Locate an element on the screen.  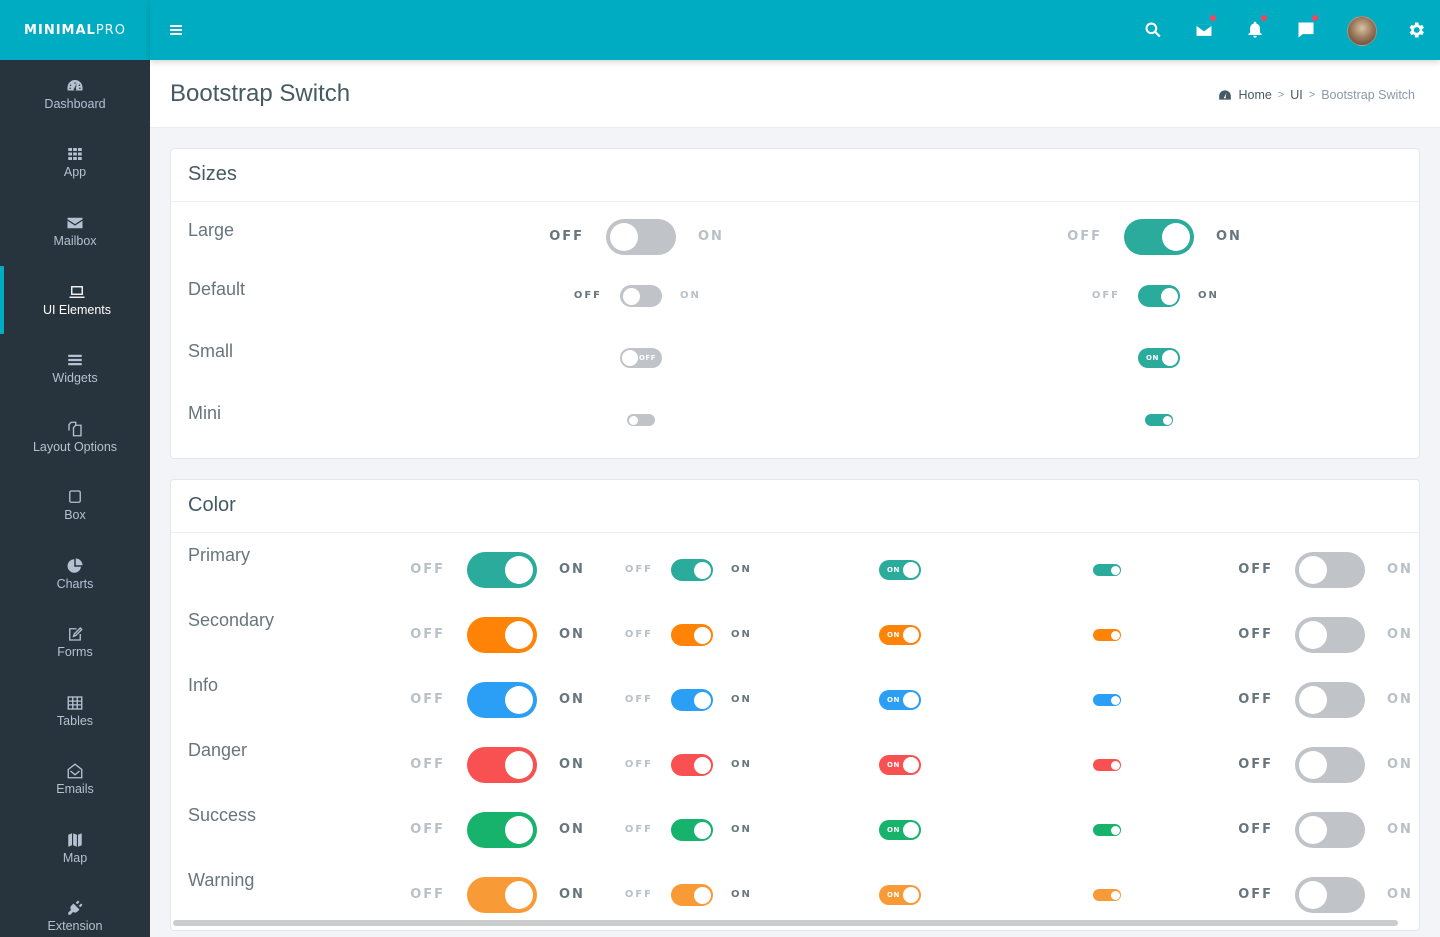
search-icon is located at coordinates (1153, 30).